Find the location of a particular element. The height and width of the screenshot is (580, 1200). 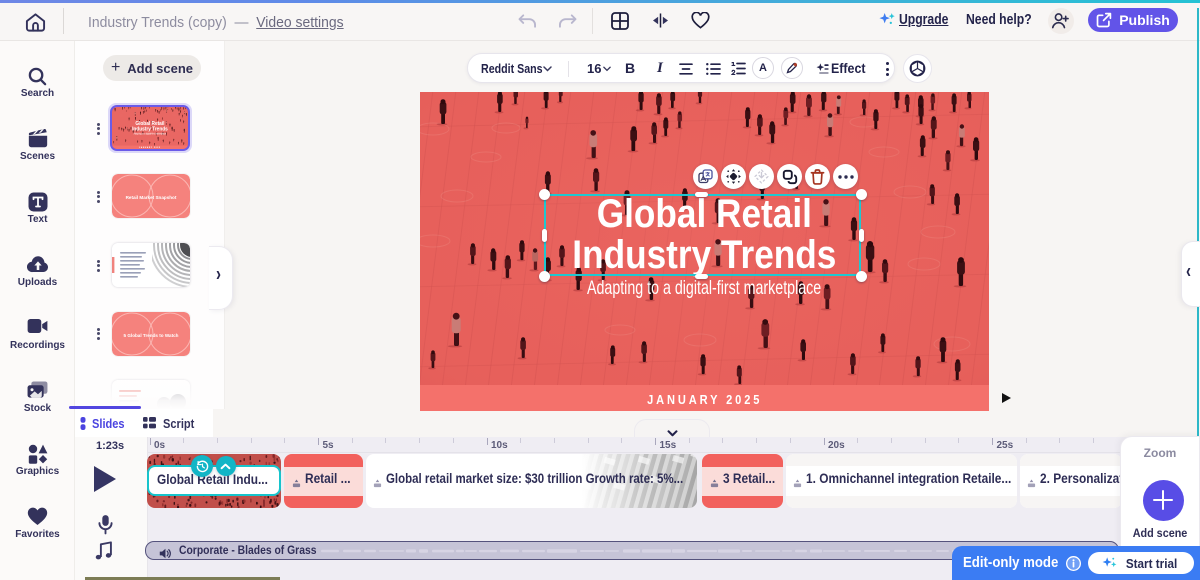

svg-text: Global Retail is located at coordinates (150, 123).